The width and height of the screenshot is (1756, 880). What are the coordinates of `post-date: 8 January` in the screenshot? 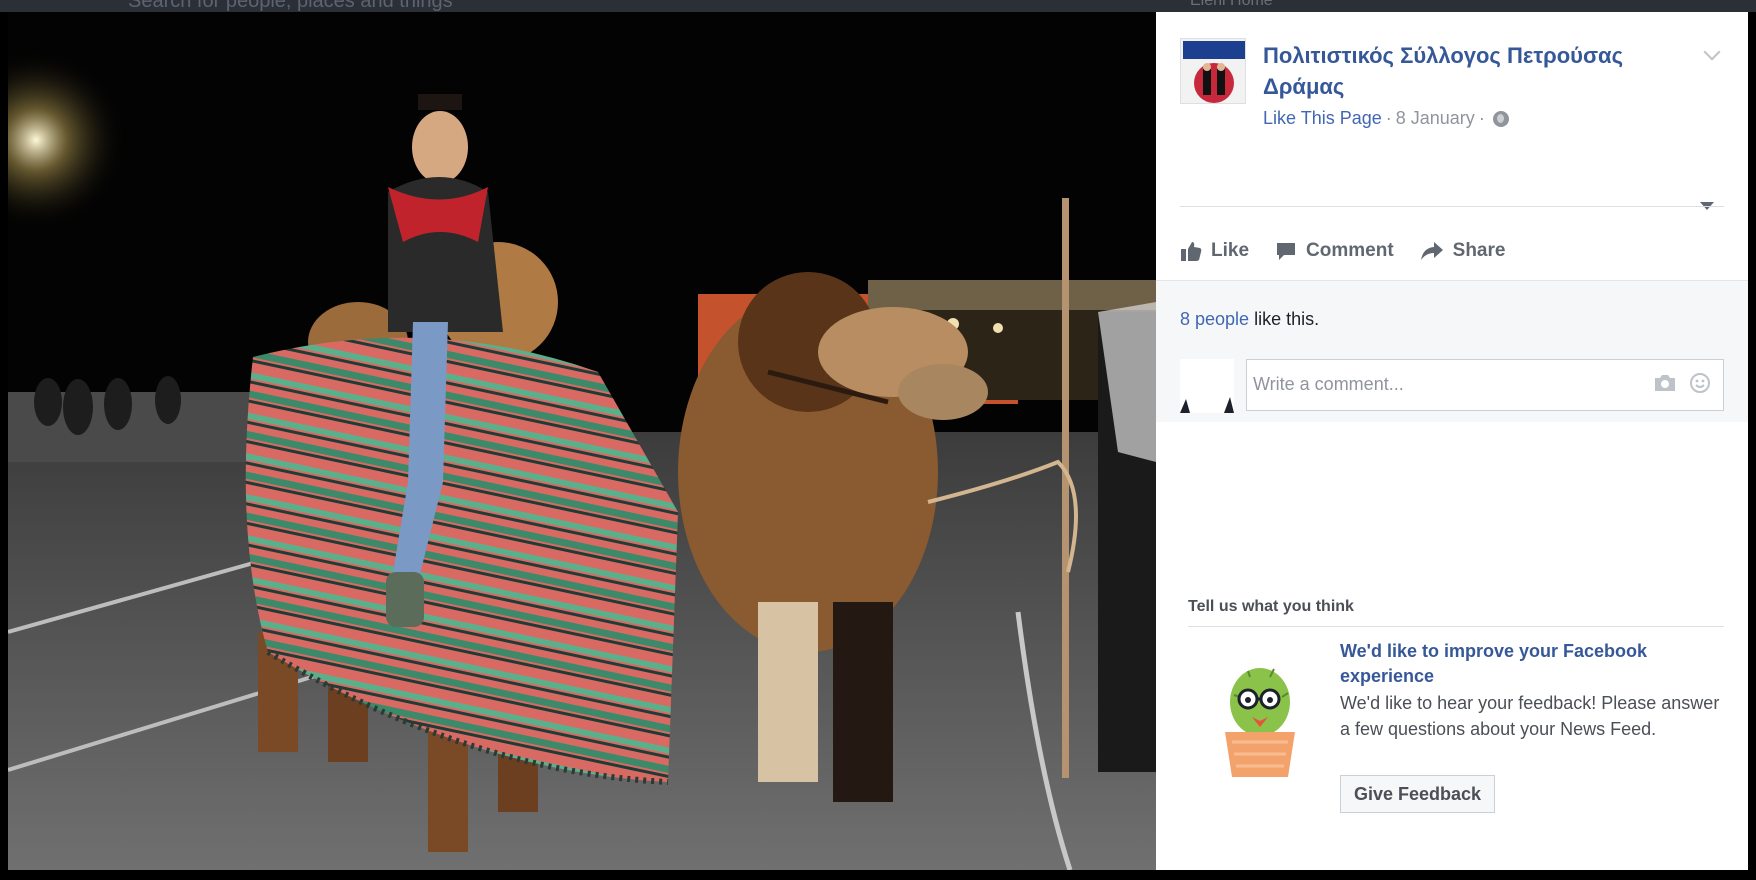 It's located at (1435, 118).